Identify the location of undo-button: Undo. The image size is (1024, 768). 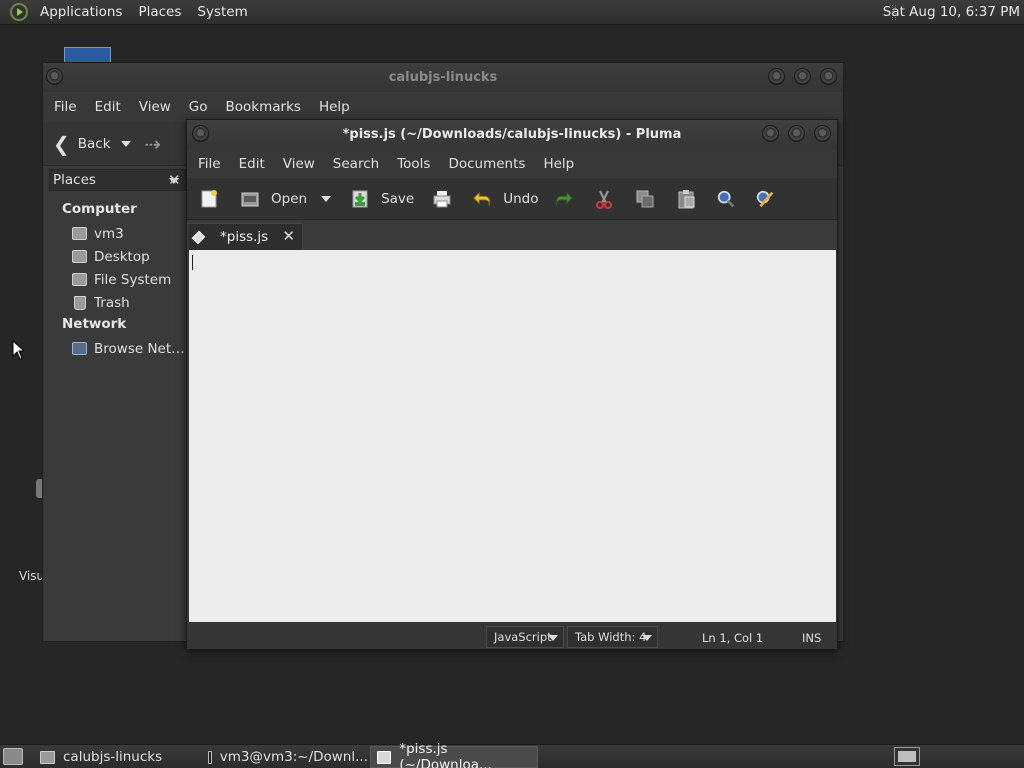
(505, 199).